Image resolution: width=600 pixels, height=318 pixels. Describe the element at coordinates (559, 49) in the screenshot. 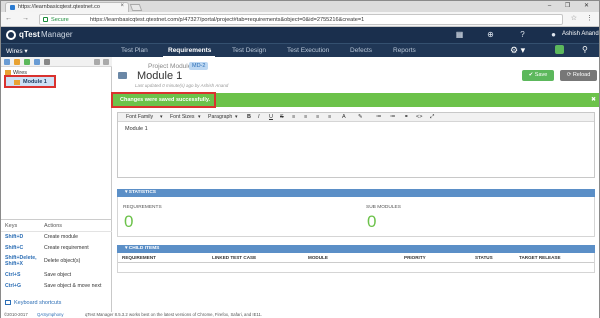

I see `notification-icon` at that location.